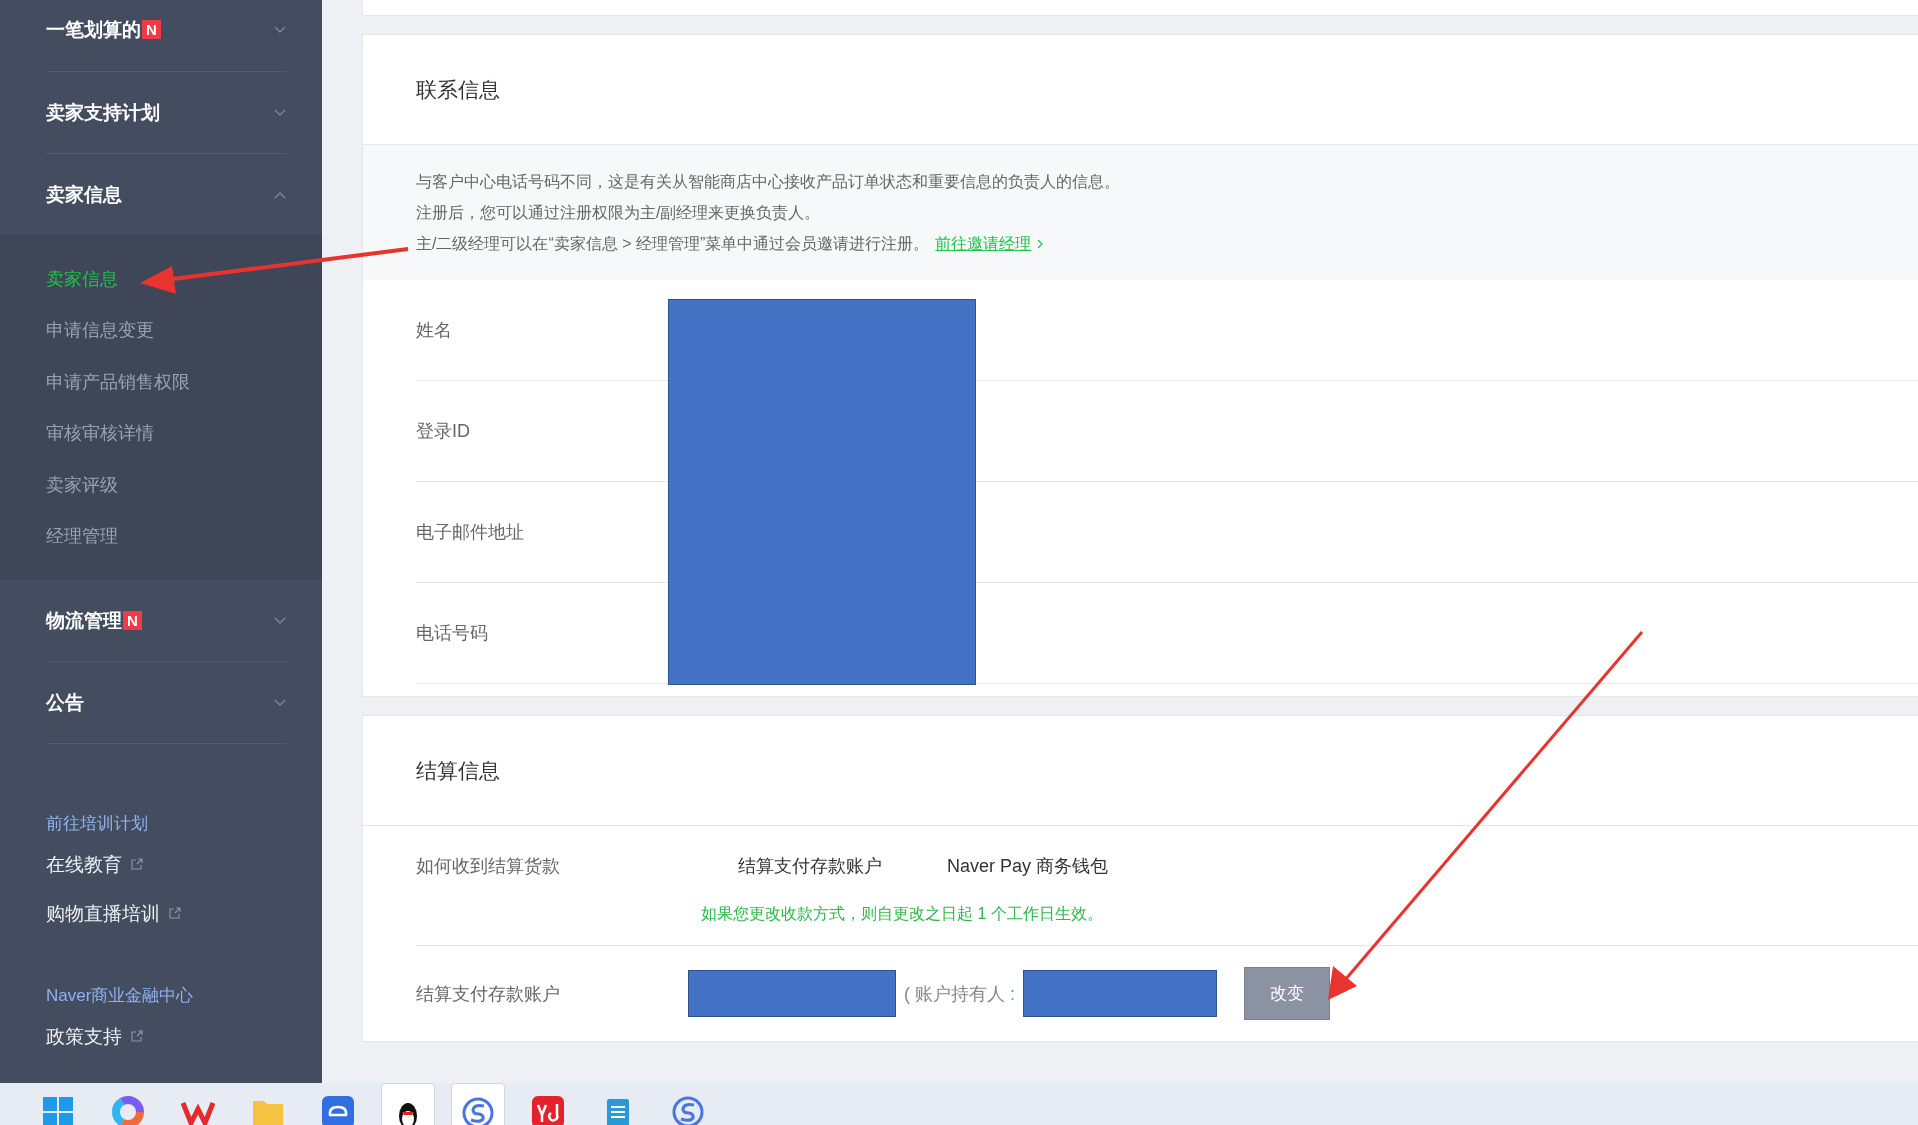 Image resolution: width=1918 pixels, height=1125 pixels. Describe the element at coordinates (166, 621) in the screenshot. I see `menu-item: 物流管理 N` at that location.